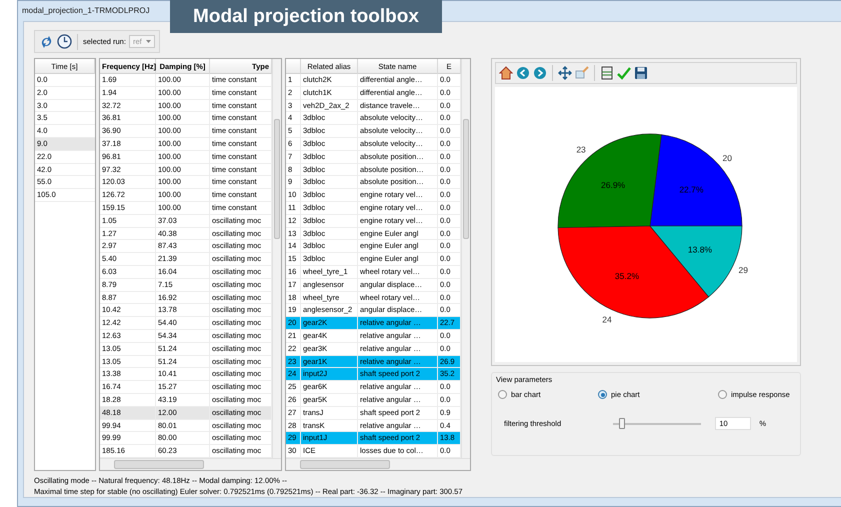 The width and height of the screenshot is (841, 507). I want to click on back-icon, so click(523, 73).